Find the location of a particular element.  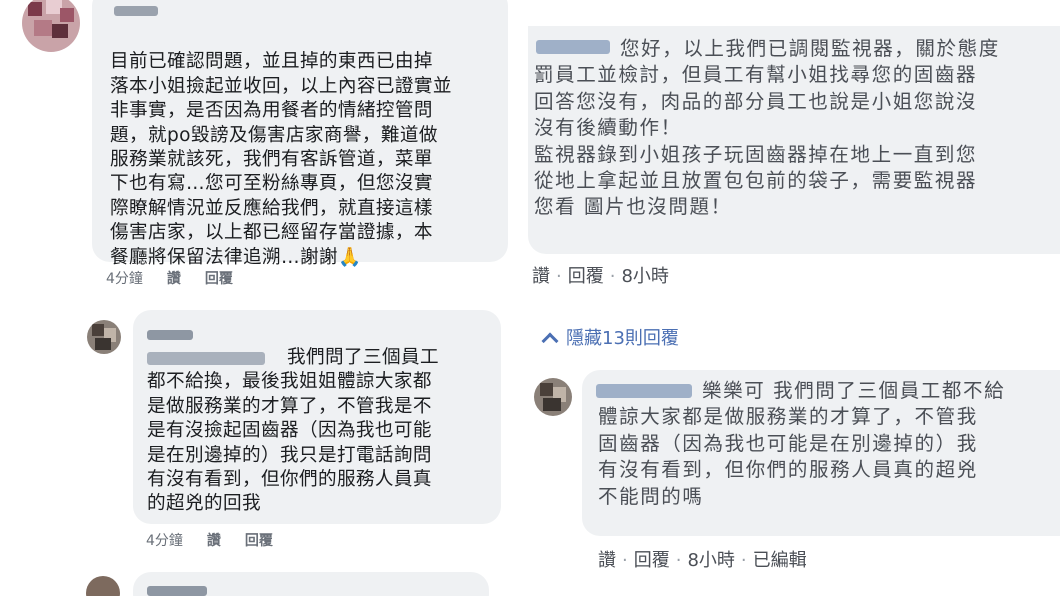

edited-label: 已編輯 is located at coordinates (779, 560).